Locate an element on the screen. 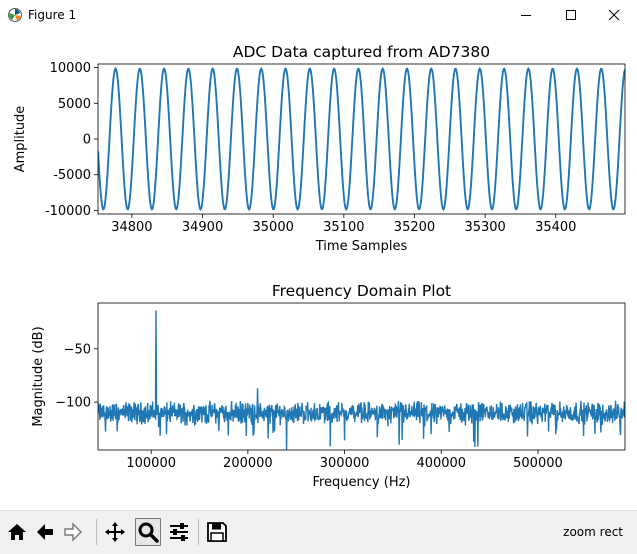  chart-title: ADC Data captured from AD7380 is located at coordinates (361, 52).